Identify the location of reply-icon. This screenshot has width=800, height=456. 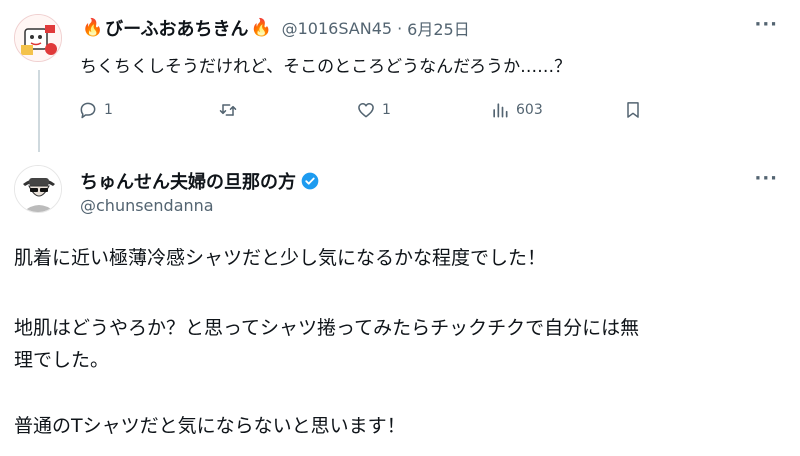
(88, 110).